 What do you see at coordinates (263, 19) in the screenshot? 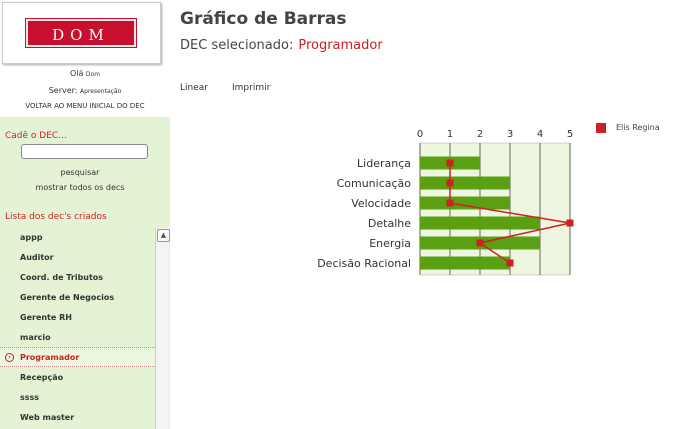
I see `page-title: Gráfico de Barras` at bounding box center [263, 19].